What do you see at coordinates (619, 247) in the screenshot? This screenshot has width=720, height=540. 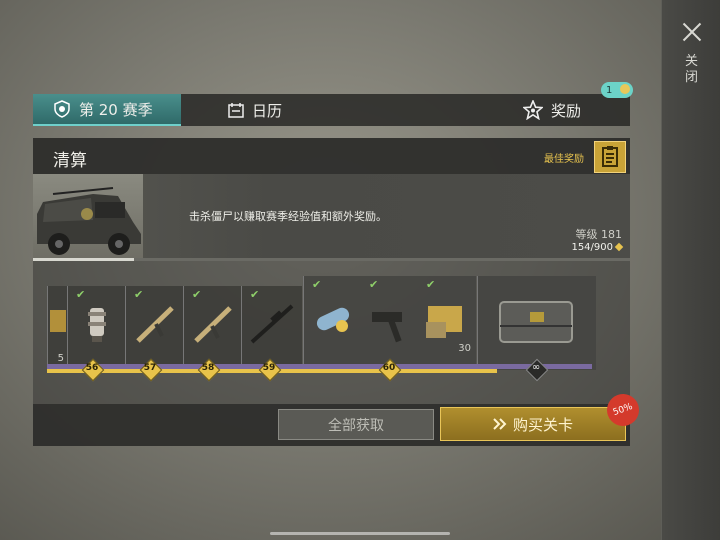 I see `xp-diamond-icon` at bounding box center [619, 247].